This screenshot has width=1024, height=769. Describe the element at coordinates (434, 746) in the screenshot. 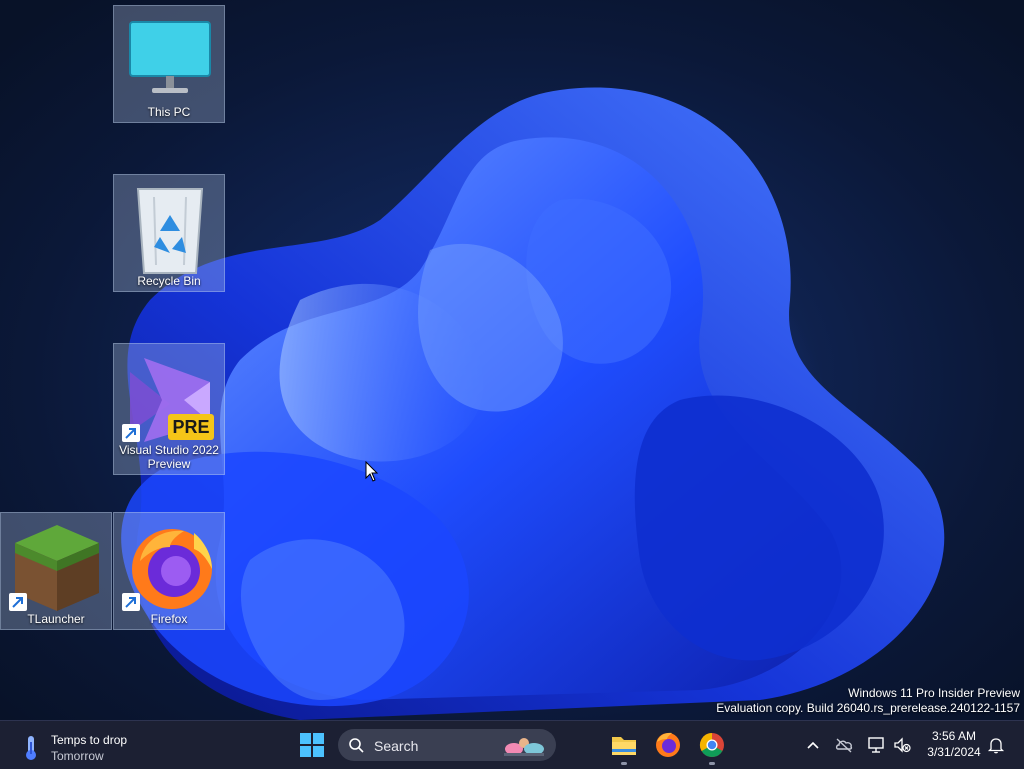

I see `search-input` at that location.